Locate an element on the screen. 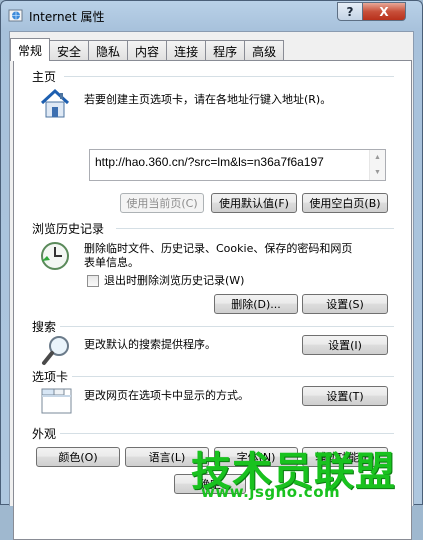 The image size is (423, 540). url-scrollbar: ▲ ▼ is located at coordinates (377, 165).